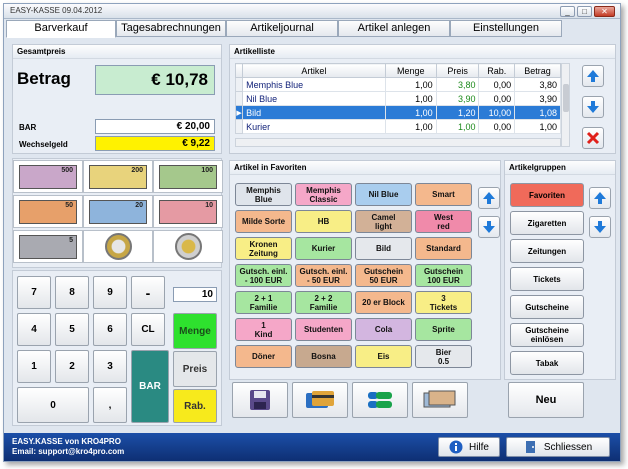 This screenshot has height=469, width=628. I want to click on key-8: 8, so click(72, 292).